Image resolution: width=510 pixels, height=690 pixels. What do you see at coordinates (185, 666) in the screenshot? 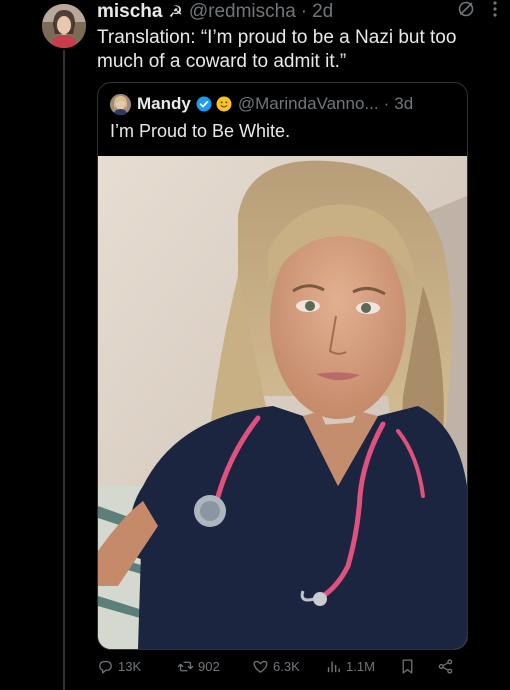
I see `repost-icon` at bounding box center [185, 666].